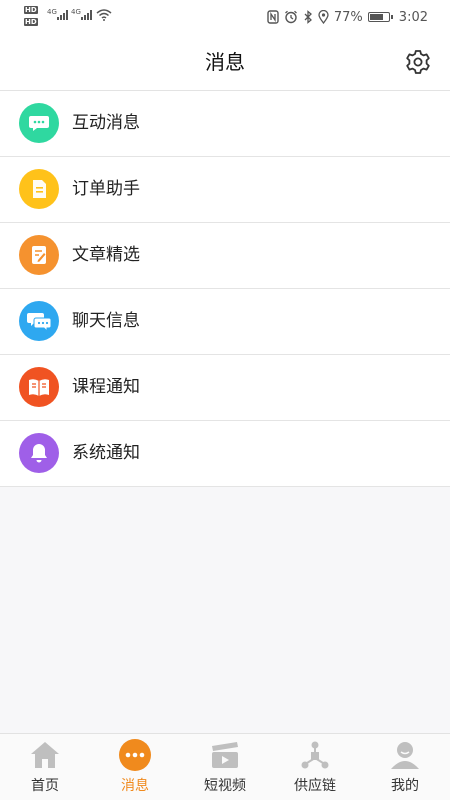 This screenshot has width=450, height=800. I want to click on tab-profile: 我的, so click(405, 767).